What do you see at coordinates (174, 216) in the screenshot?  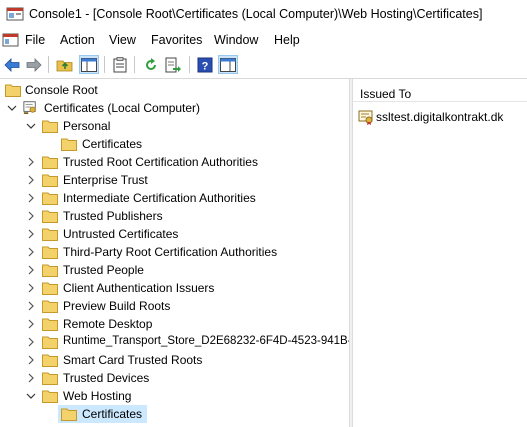 I see `tree-node-trusted-publishers: Trusted Publishers` at bounding box center [174, 216].